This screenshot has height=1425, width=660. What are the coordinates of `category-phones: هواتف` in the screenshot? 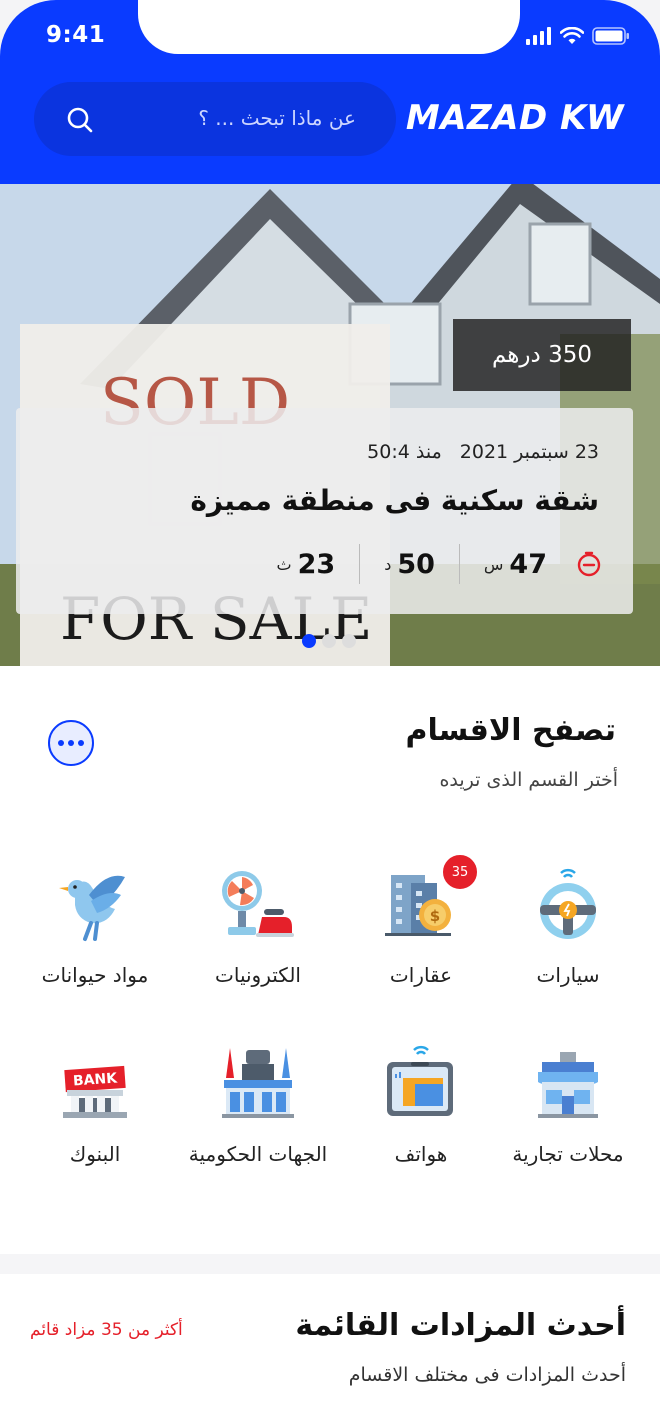 It's located at (421, 1105).